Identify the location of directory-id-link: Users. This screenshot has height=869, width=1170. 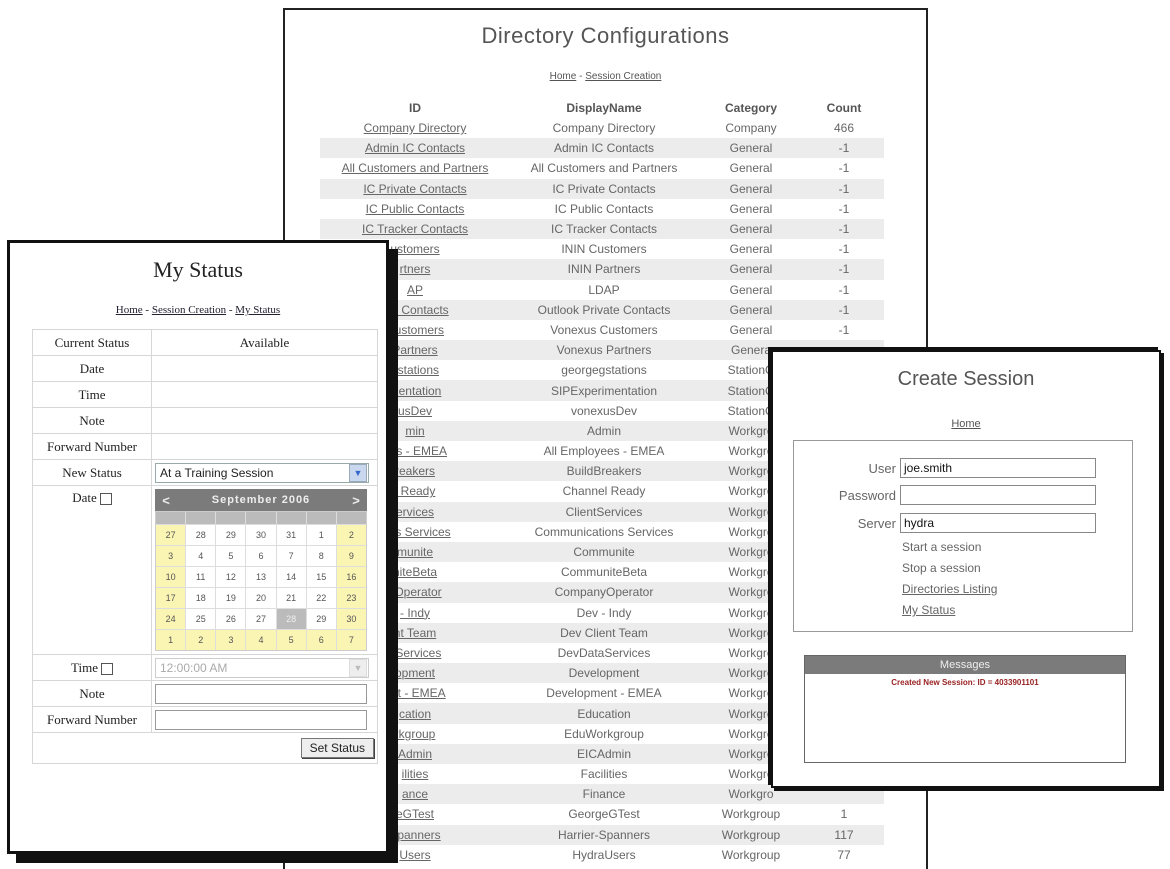
(414, 855).